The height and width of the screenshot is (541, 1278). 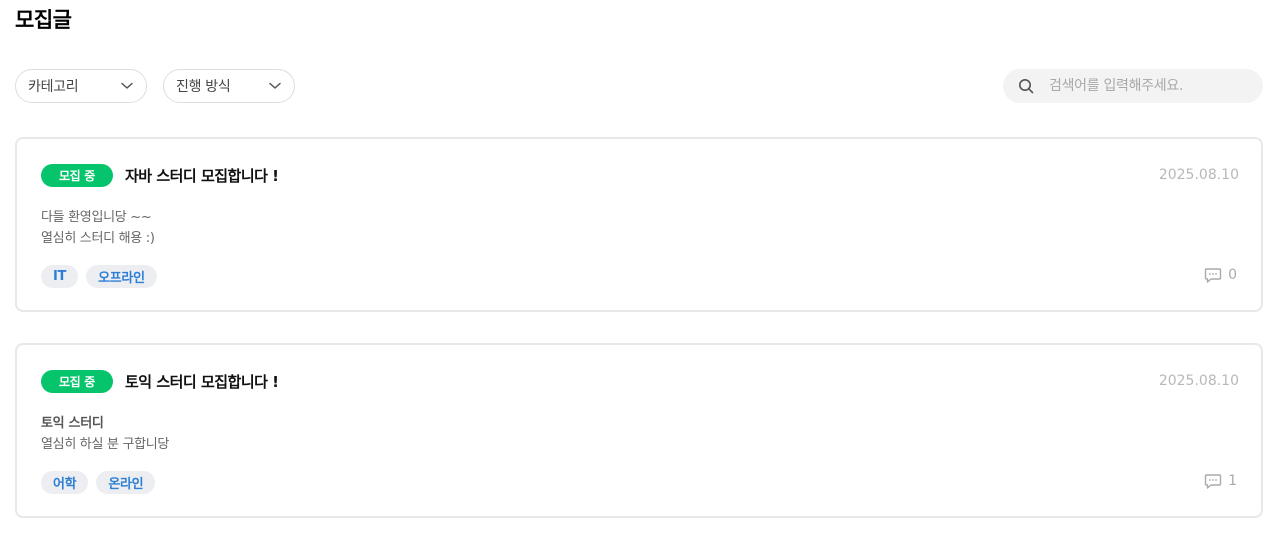 What do you see at coordinates (53, 87) in the screenshot?
I see `category-filter-label: 카테고리` at bounding box center [53, 87].